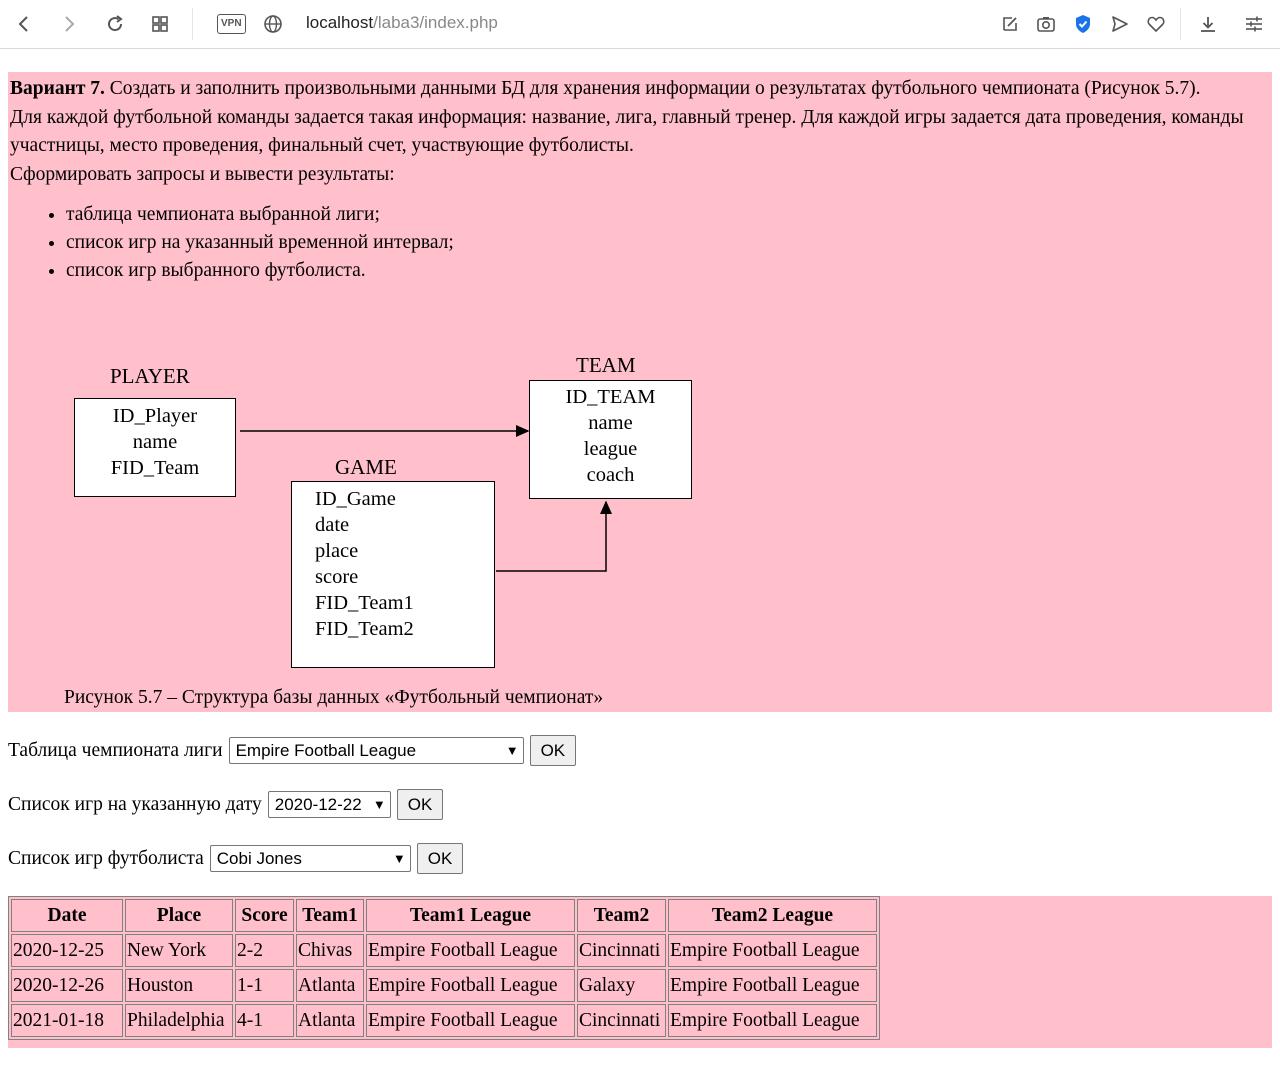  Describe the element at coordinates (179, 1020) in the screenshot. I see `table-cell: Philadelphia` at that location.